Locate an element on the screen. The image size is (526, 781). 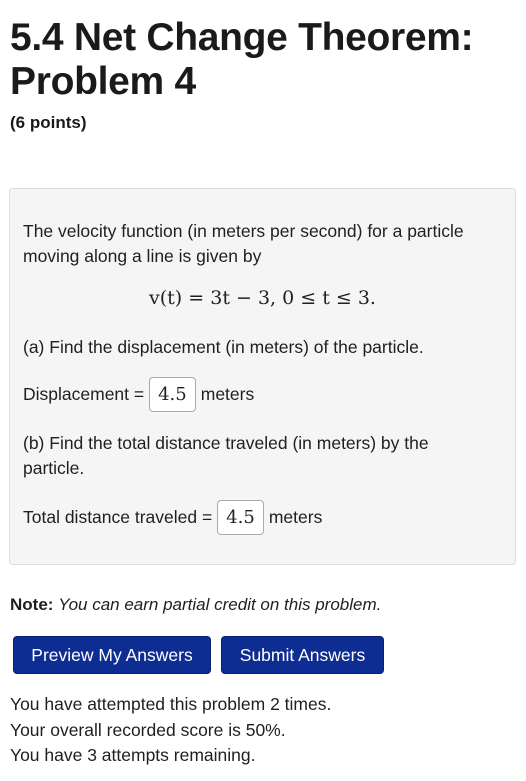
equation-rhs: = 3t − 3, 0 ≤ t ≤ 3. is located at coordinates (282, 298).